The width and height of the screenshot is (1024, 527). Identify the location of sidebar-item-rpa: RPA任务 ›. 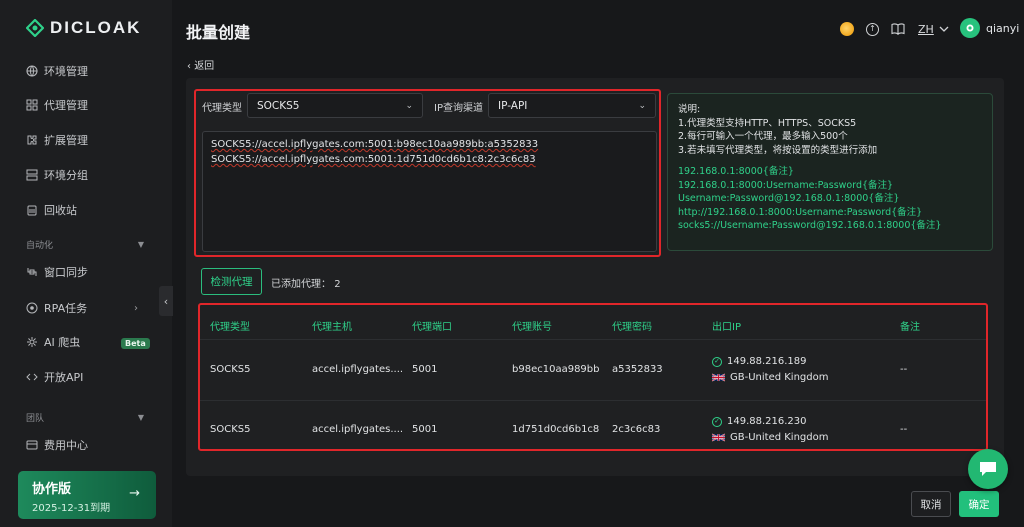
(85, 308).